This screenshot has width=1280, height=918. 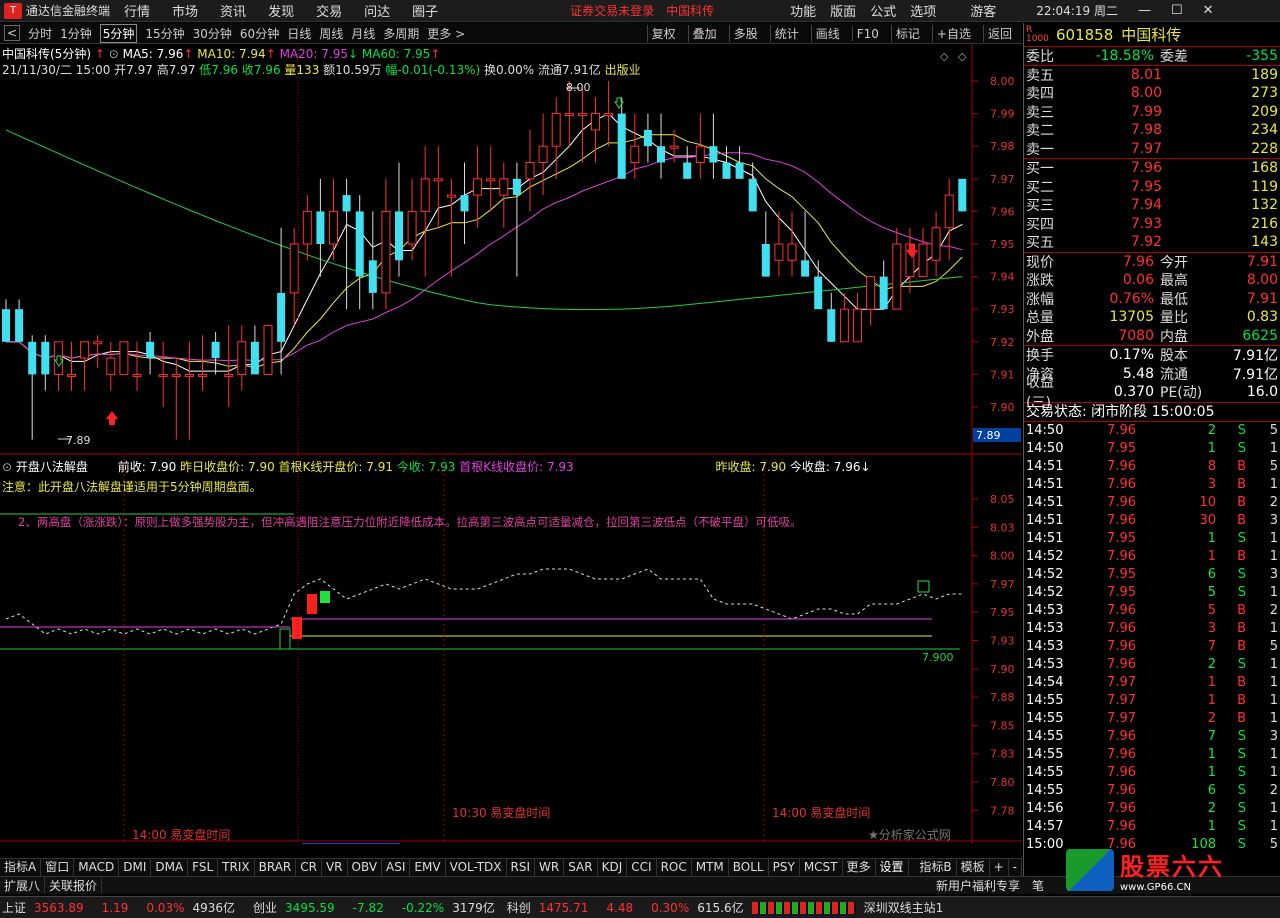 What do you see at coordinates (423, 907) in the screenshot?
I see `cy-pct: -0.22%` at bounding box center [423, 907].